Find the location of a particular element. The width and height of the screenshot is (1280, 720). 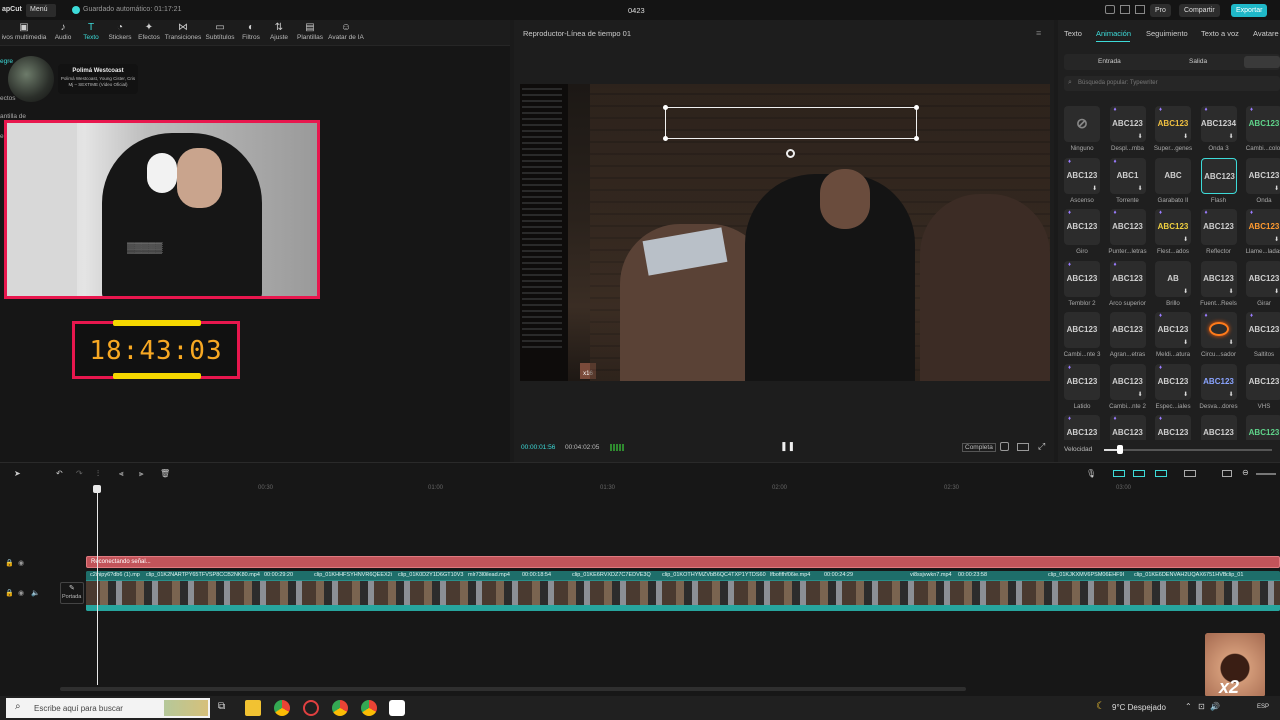

chrome-profile-icon is located at coordinates (340, 708).